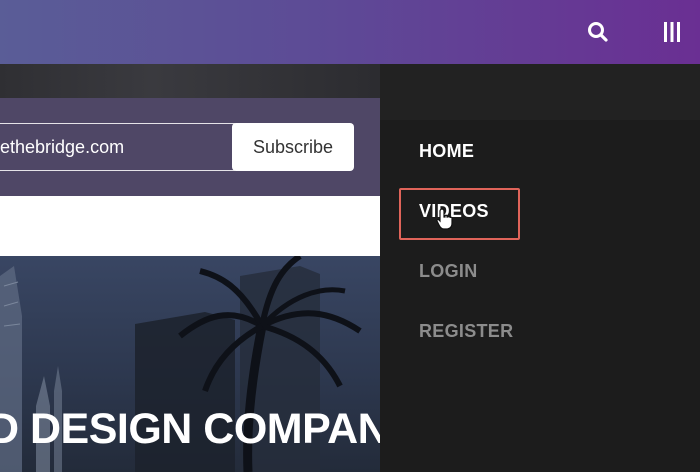 The image size is (700, 472). I want to click on top-header, so click(350, 32).